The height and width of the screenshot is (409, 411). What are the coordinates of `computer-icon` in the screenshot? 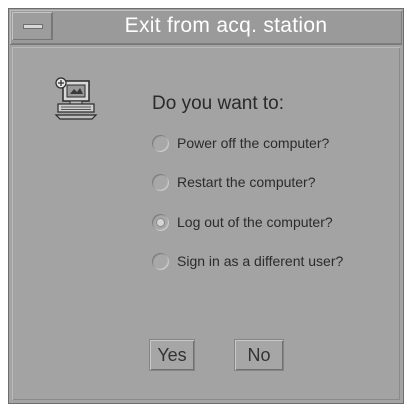 It's located at (76, 98).